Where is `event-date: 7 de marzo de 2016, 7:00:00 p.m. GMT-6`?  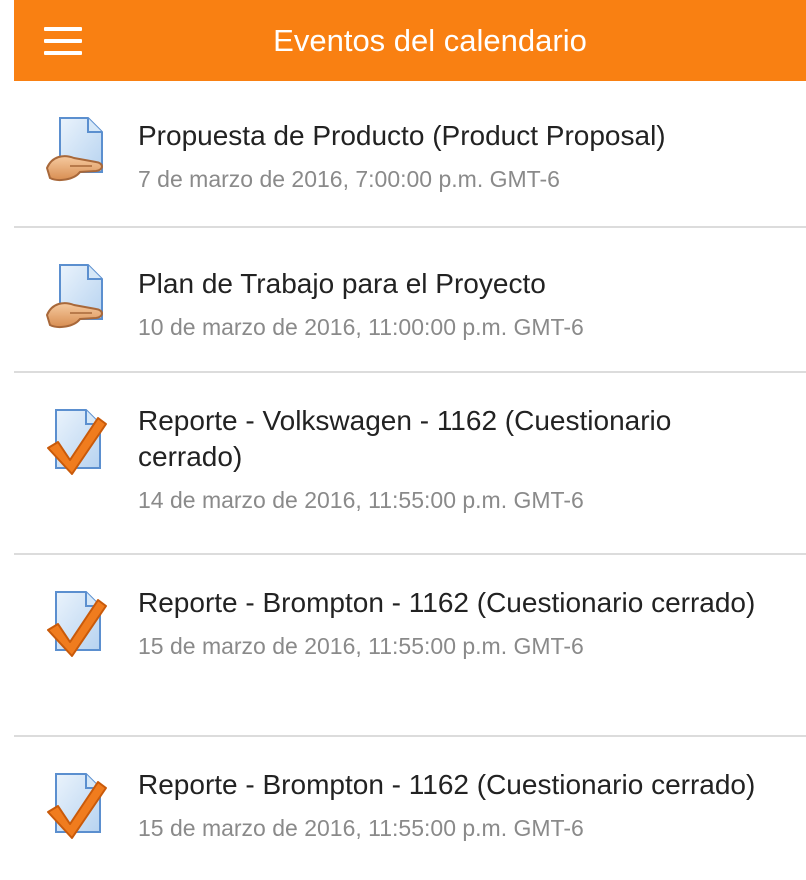 event-date: 7 de marzo de 2016, 7:00:00 p.m. GMT-6 is located at coordinates (349, 179).